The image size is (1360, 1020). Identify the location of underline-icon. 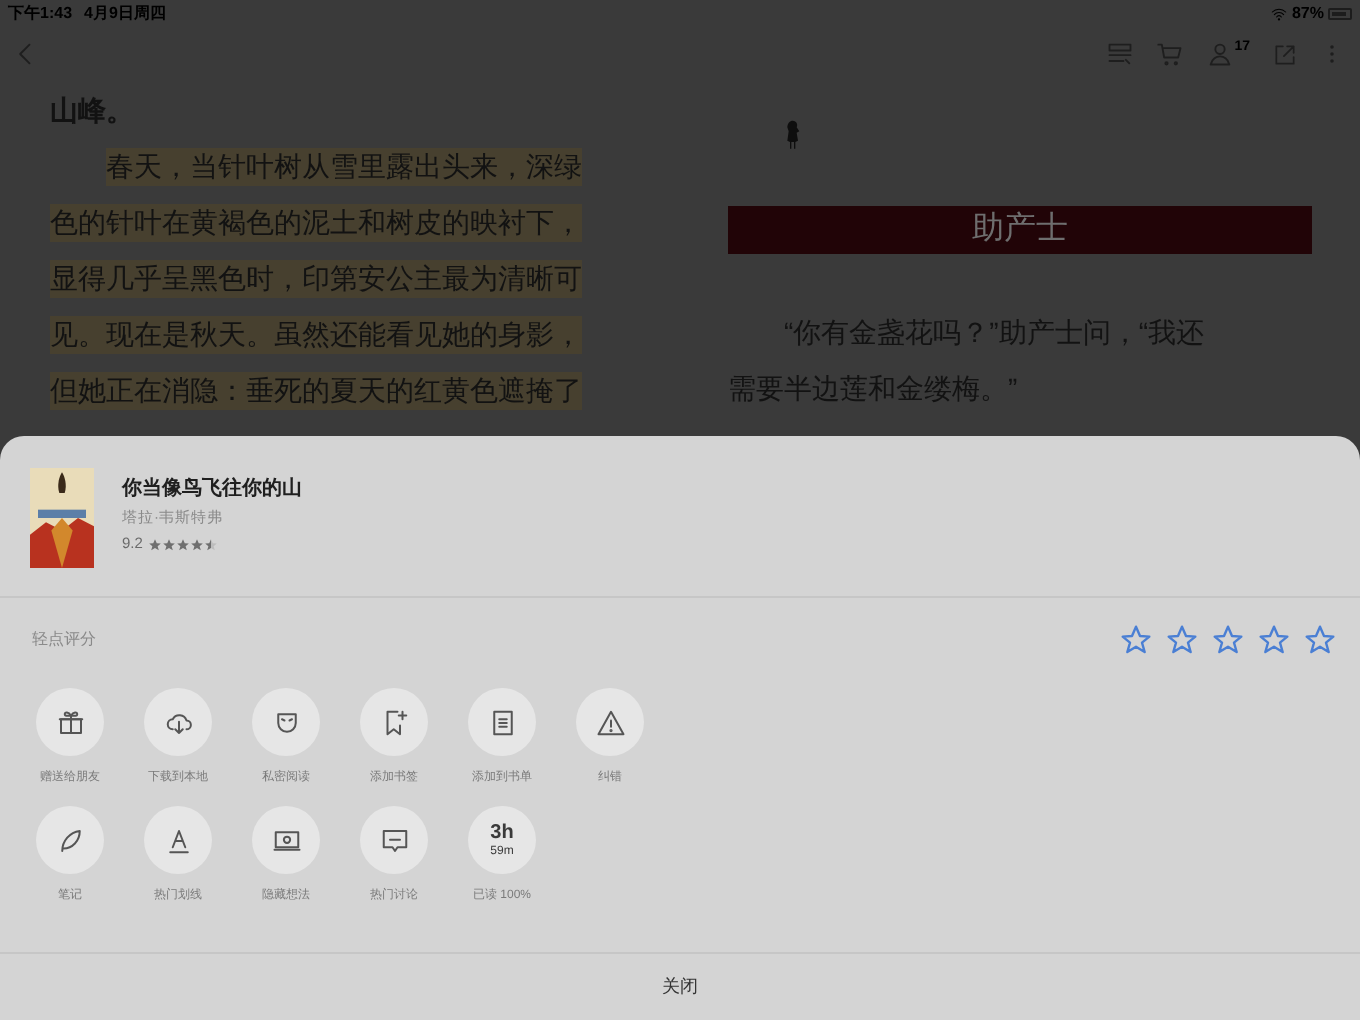
(178, 840).